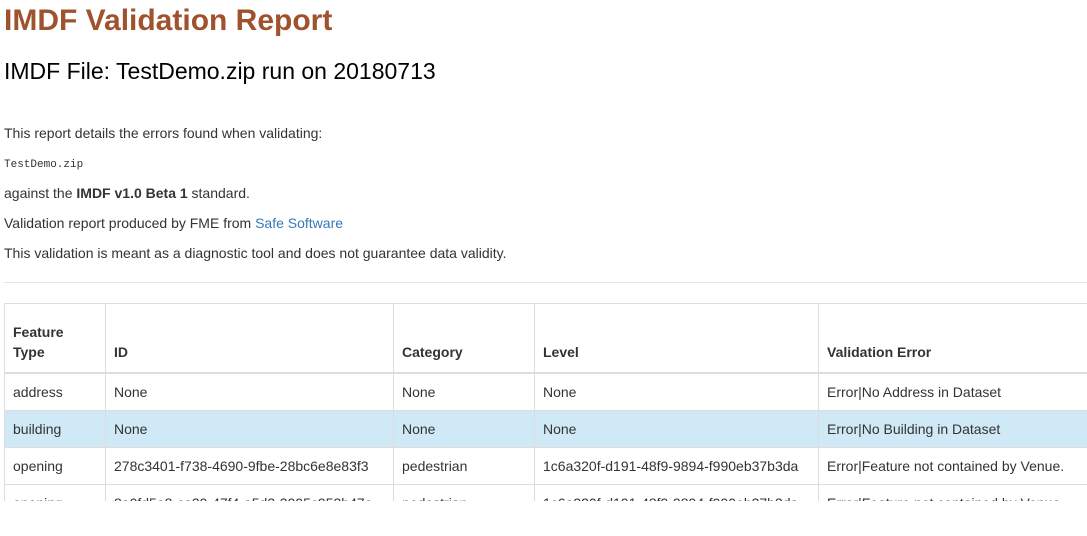 The height and width of the screenshot is (536, 1087). Describe the element at coordinates (55, 429) in the screenshot. I see `cell-feature-type: building` at that location.